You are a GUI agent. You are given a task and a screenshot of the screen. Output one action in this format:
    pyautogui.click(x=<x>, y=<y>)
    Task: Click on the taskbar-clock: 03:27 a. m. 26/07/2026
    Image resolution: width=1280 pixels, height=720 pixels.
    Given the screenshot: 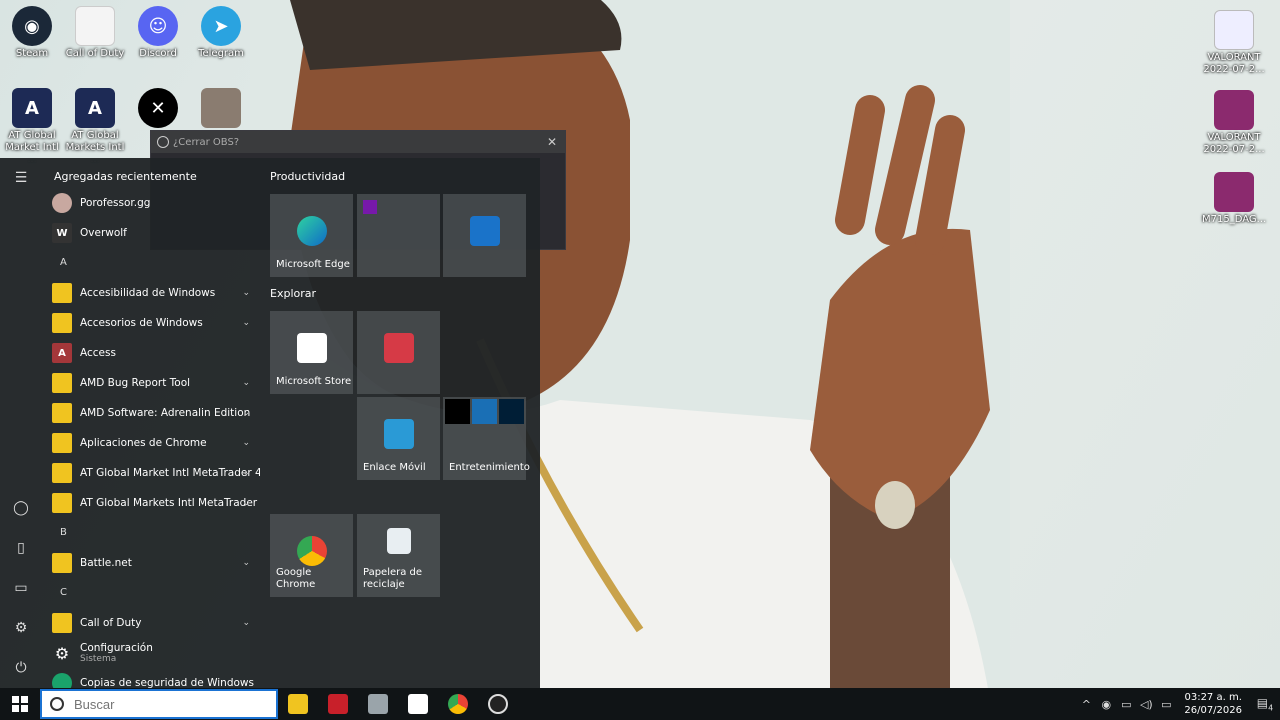 What is the action you would take?
    pyautogui.click(x=1213, y=704)
    